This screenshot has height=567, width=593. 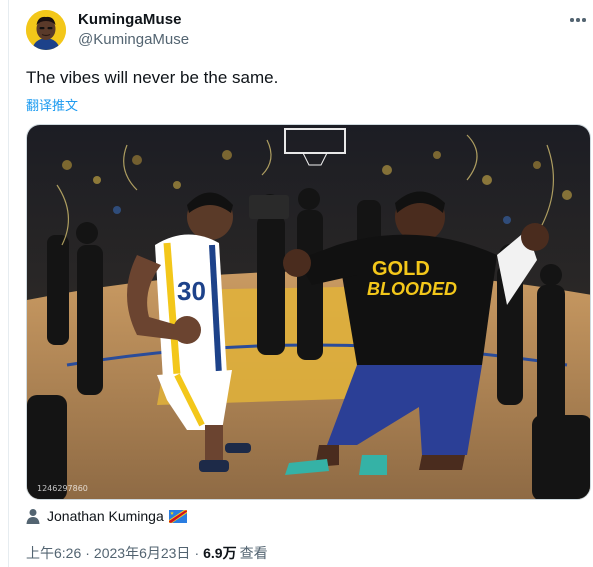 I want to click on photo-watermark: 1246297860, so click(x=62, y=488).